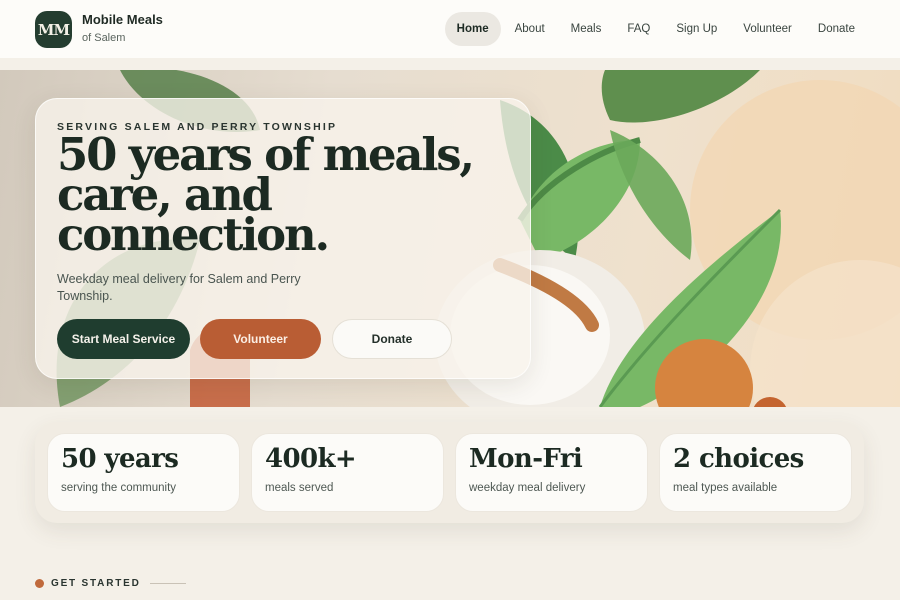 This screenshot has width=900, height=600. Describe the element at coordinates (696, 29) in the screenshot. I see `nav-sign-up: Sign Up` at that location.